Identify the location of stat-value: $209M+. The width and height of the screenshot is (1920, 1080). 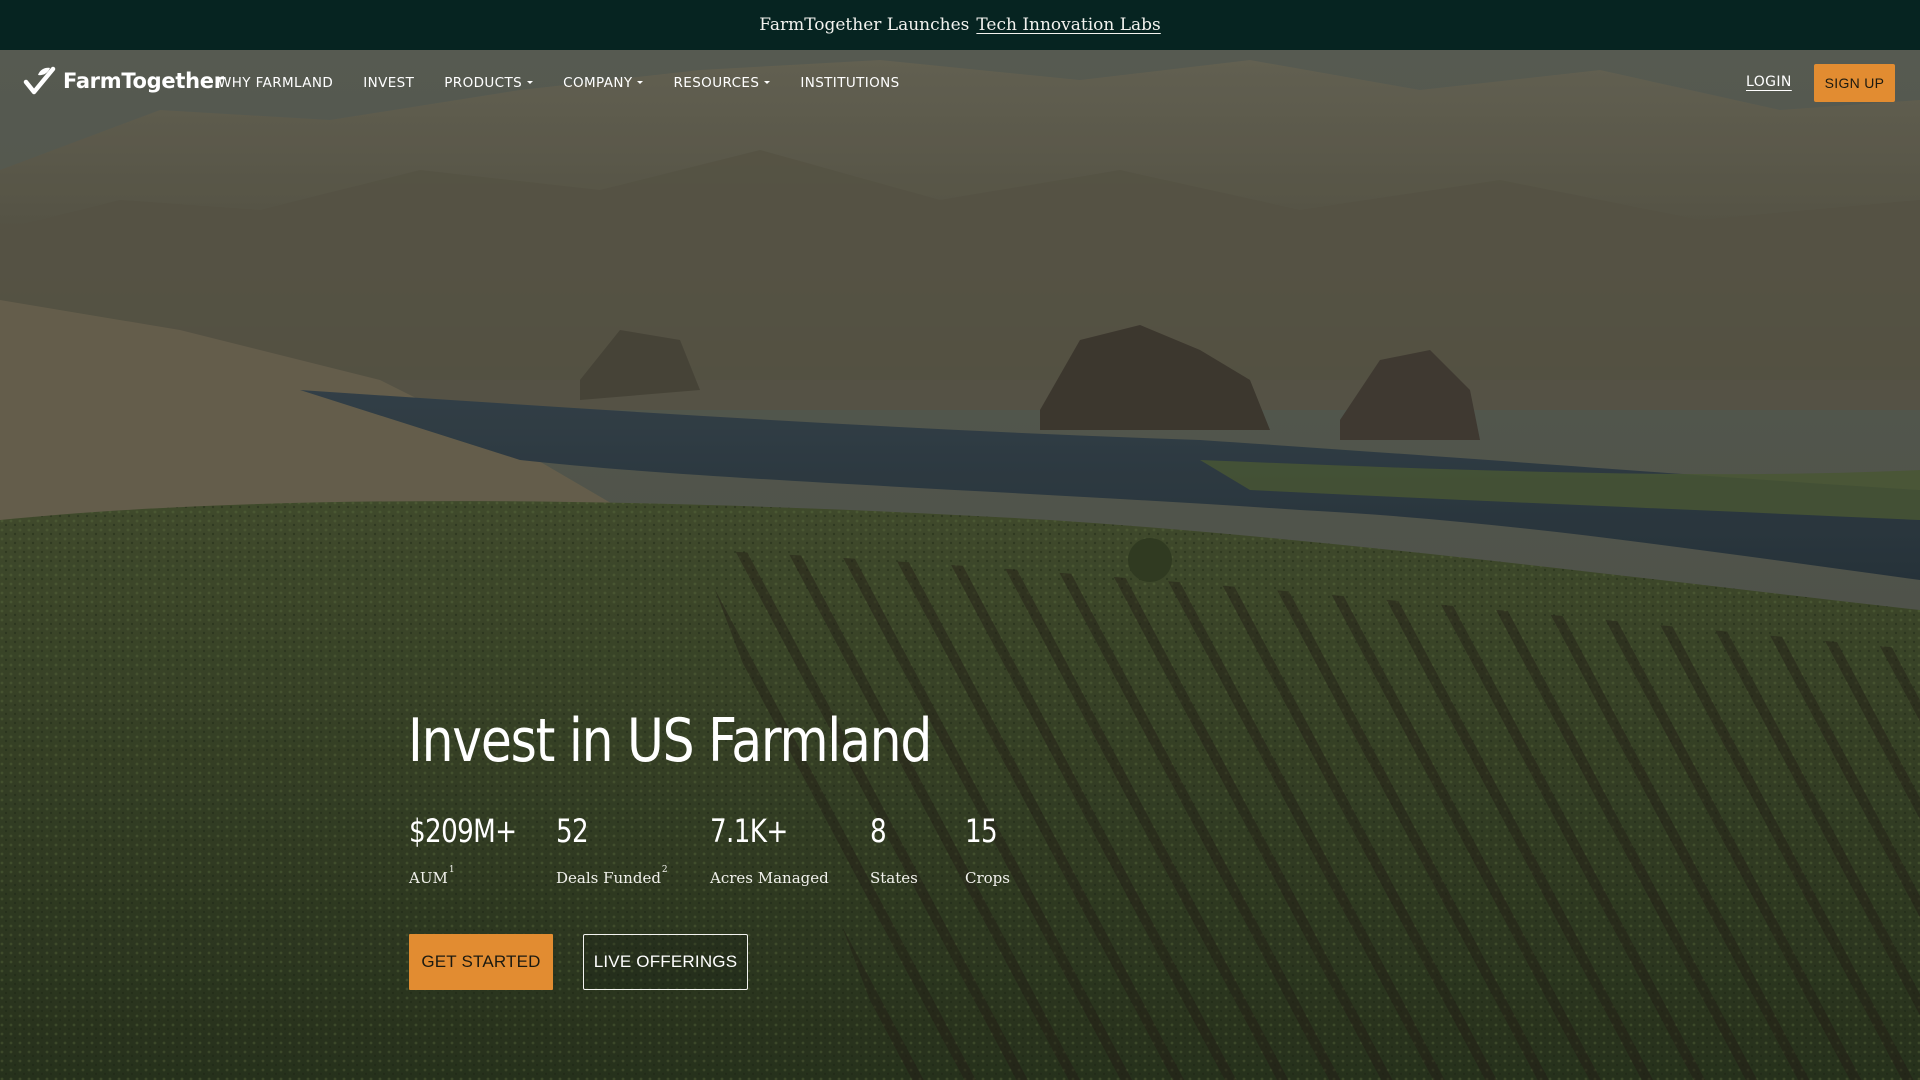
(463, 831).